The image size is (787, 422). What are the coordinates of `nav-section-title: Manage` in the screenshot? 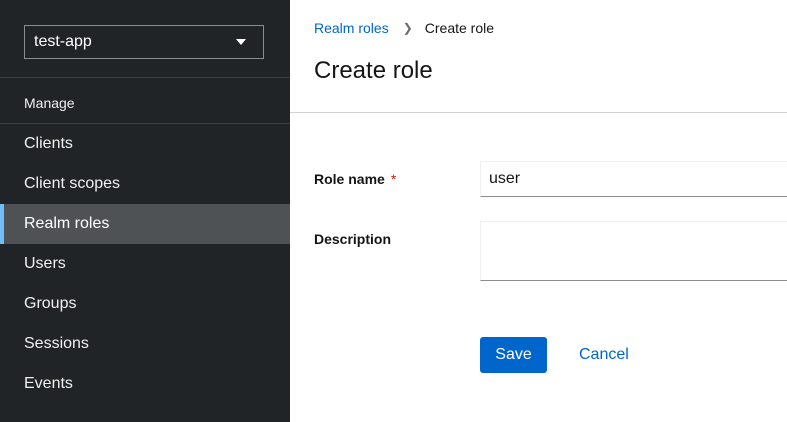 It's located at (49, 103).